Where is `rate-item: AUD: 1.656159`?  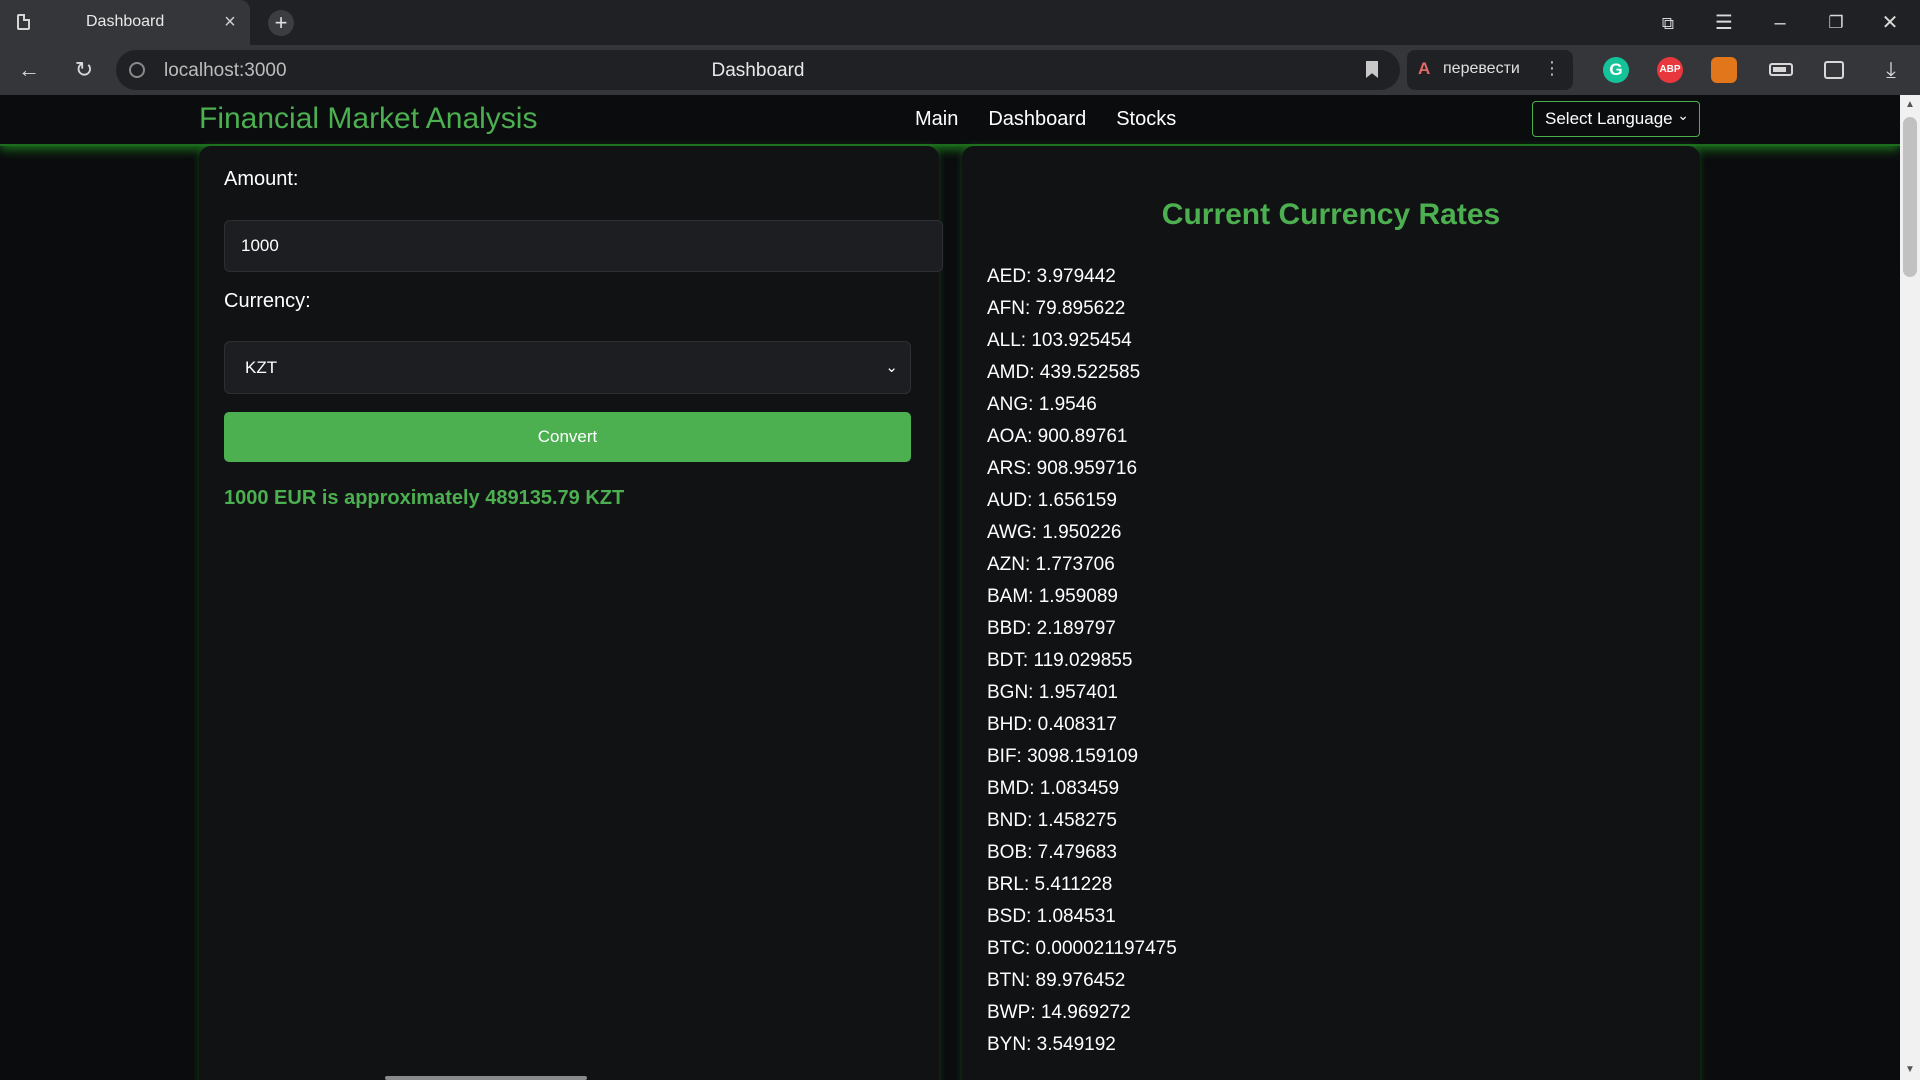
rate-item: AUD: 1.656159 is located at coordinates (1052, 500).